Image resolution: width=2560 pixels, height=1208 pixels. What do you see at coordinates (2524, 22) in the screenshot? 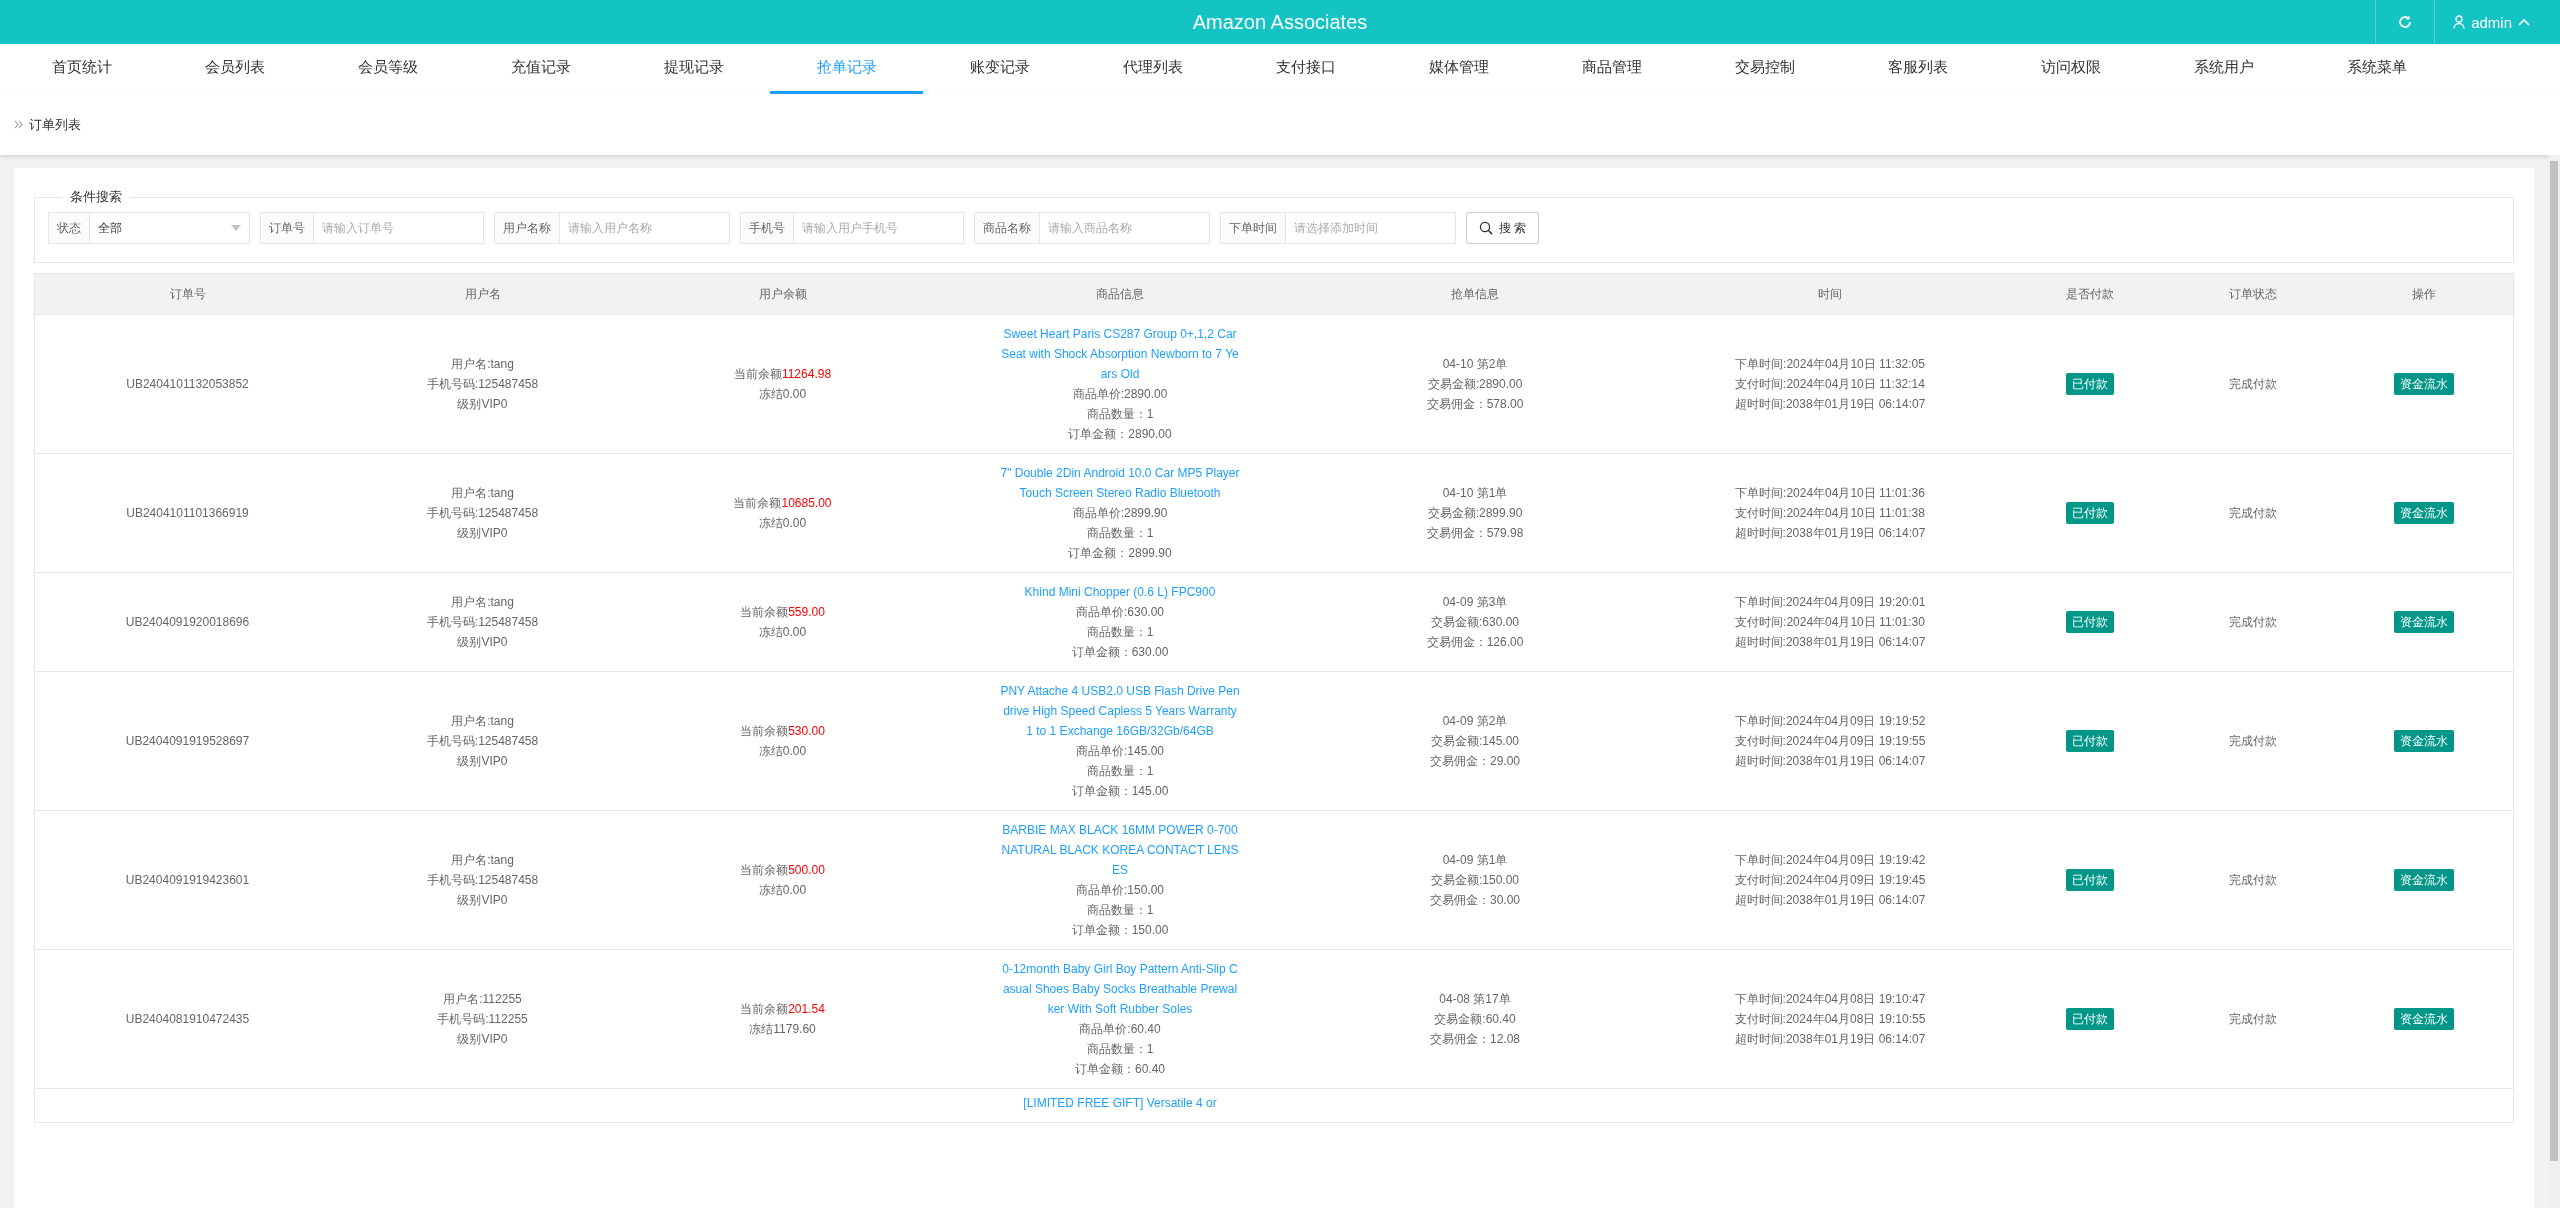
I see `chevron-up-icon` at bounding box center [2524, 22].